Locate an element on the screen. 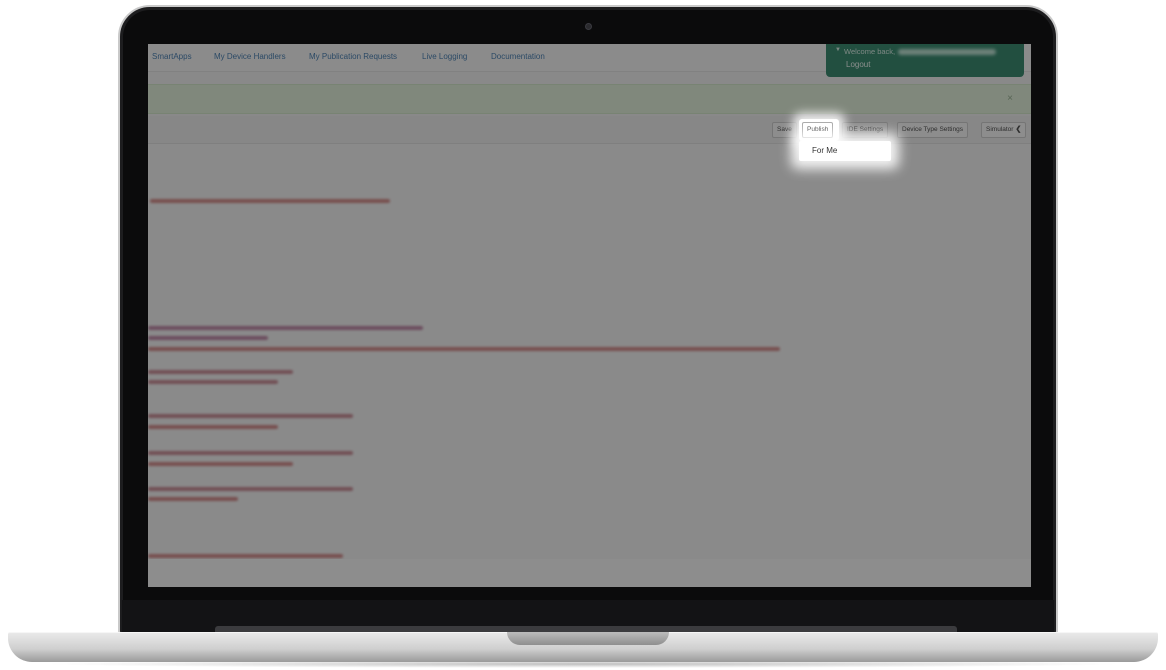 The height and width of the screenshot is (670, 1166). nav-item-smartapps: SmartApps is located at coordinates (172, 56).